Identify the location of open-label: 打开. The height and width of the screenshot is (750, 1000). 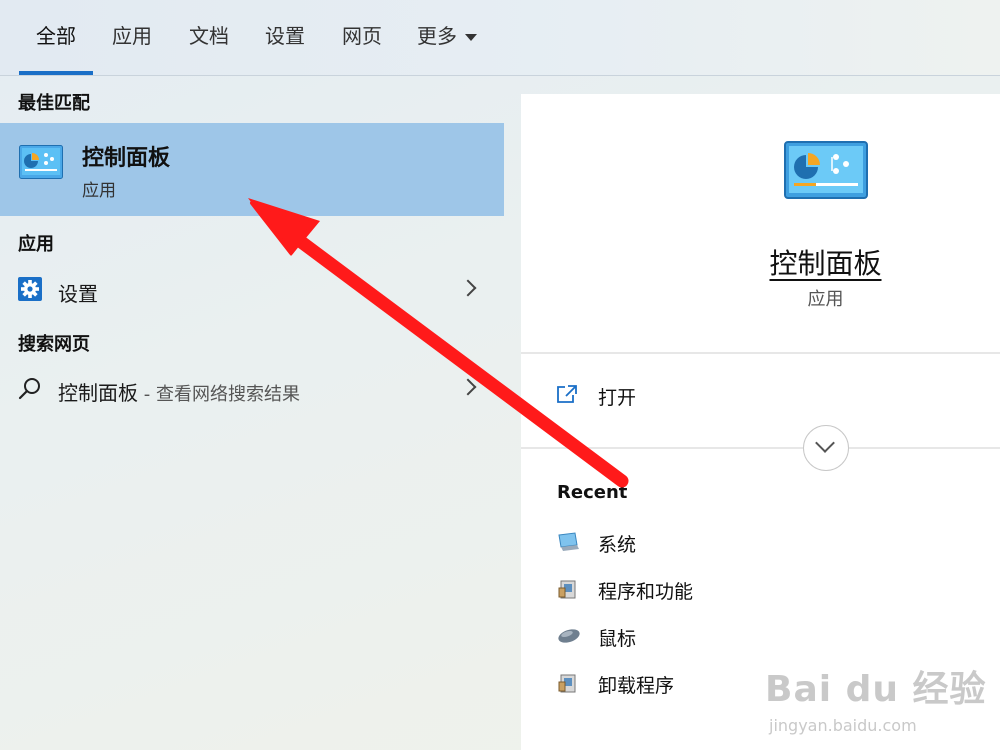
(617, 398).